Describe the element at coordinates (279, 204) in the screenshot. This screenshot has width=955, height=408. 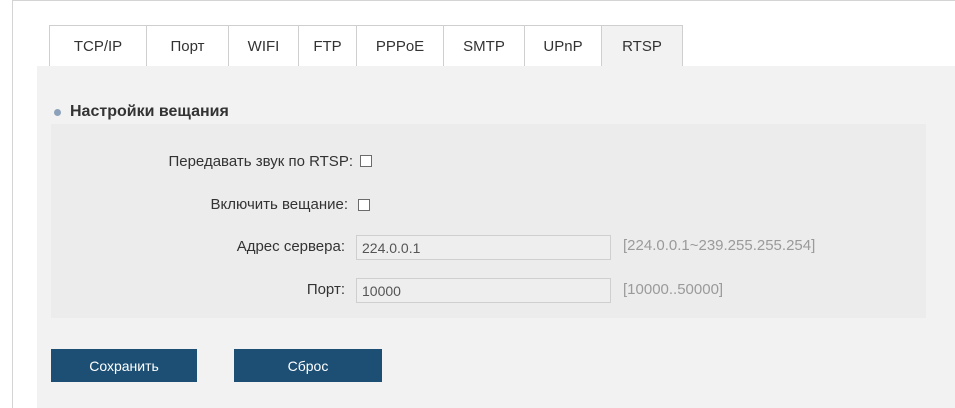
I see `broadcast-label: Включить вещание:` at that location.